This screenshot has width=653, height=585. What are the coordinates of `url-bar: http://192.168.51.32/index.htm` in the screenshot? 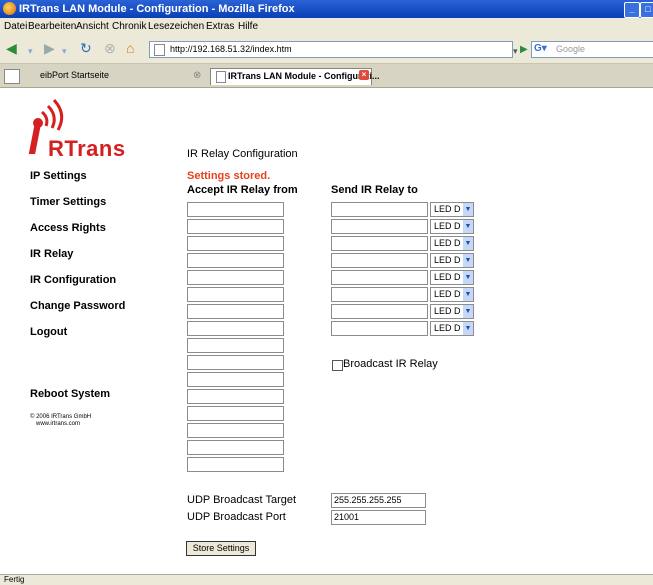 It's located at (331, 49).